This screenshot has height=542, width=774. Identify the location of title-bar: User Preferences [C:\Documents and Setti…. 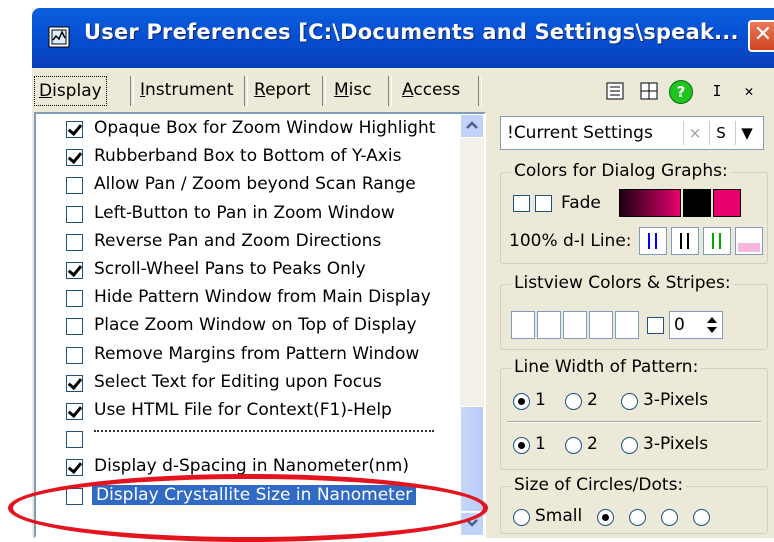
(403, 38).